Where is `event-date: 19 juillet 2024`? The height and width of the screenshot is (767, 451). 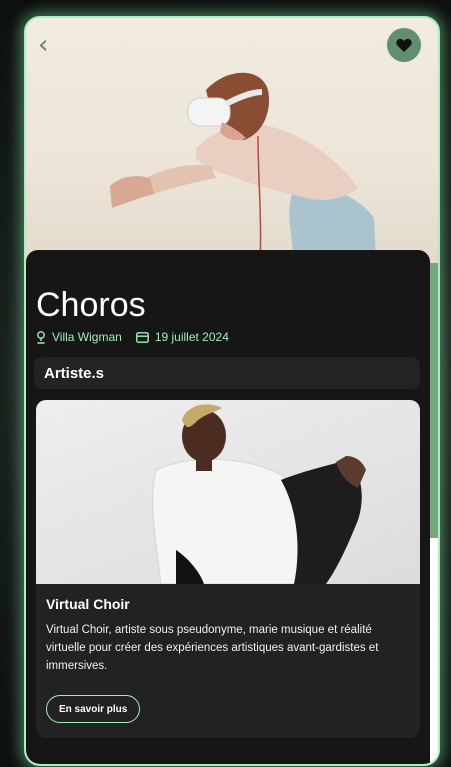
event-date: 19 juillet 2024 is located at coordinates (191, 337).